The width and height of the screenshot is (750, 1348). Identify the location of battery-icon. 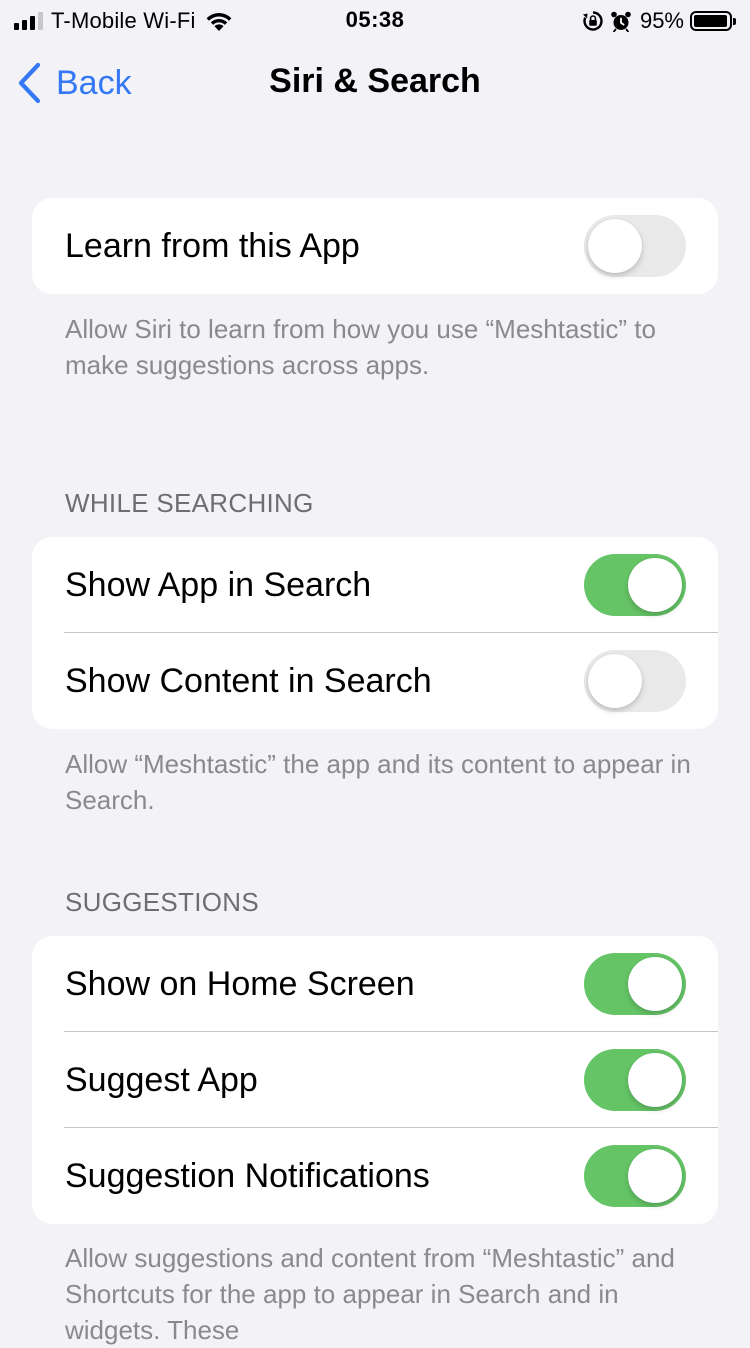
(713, 21).